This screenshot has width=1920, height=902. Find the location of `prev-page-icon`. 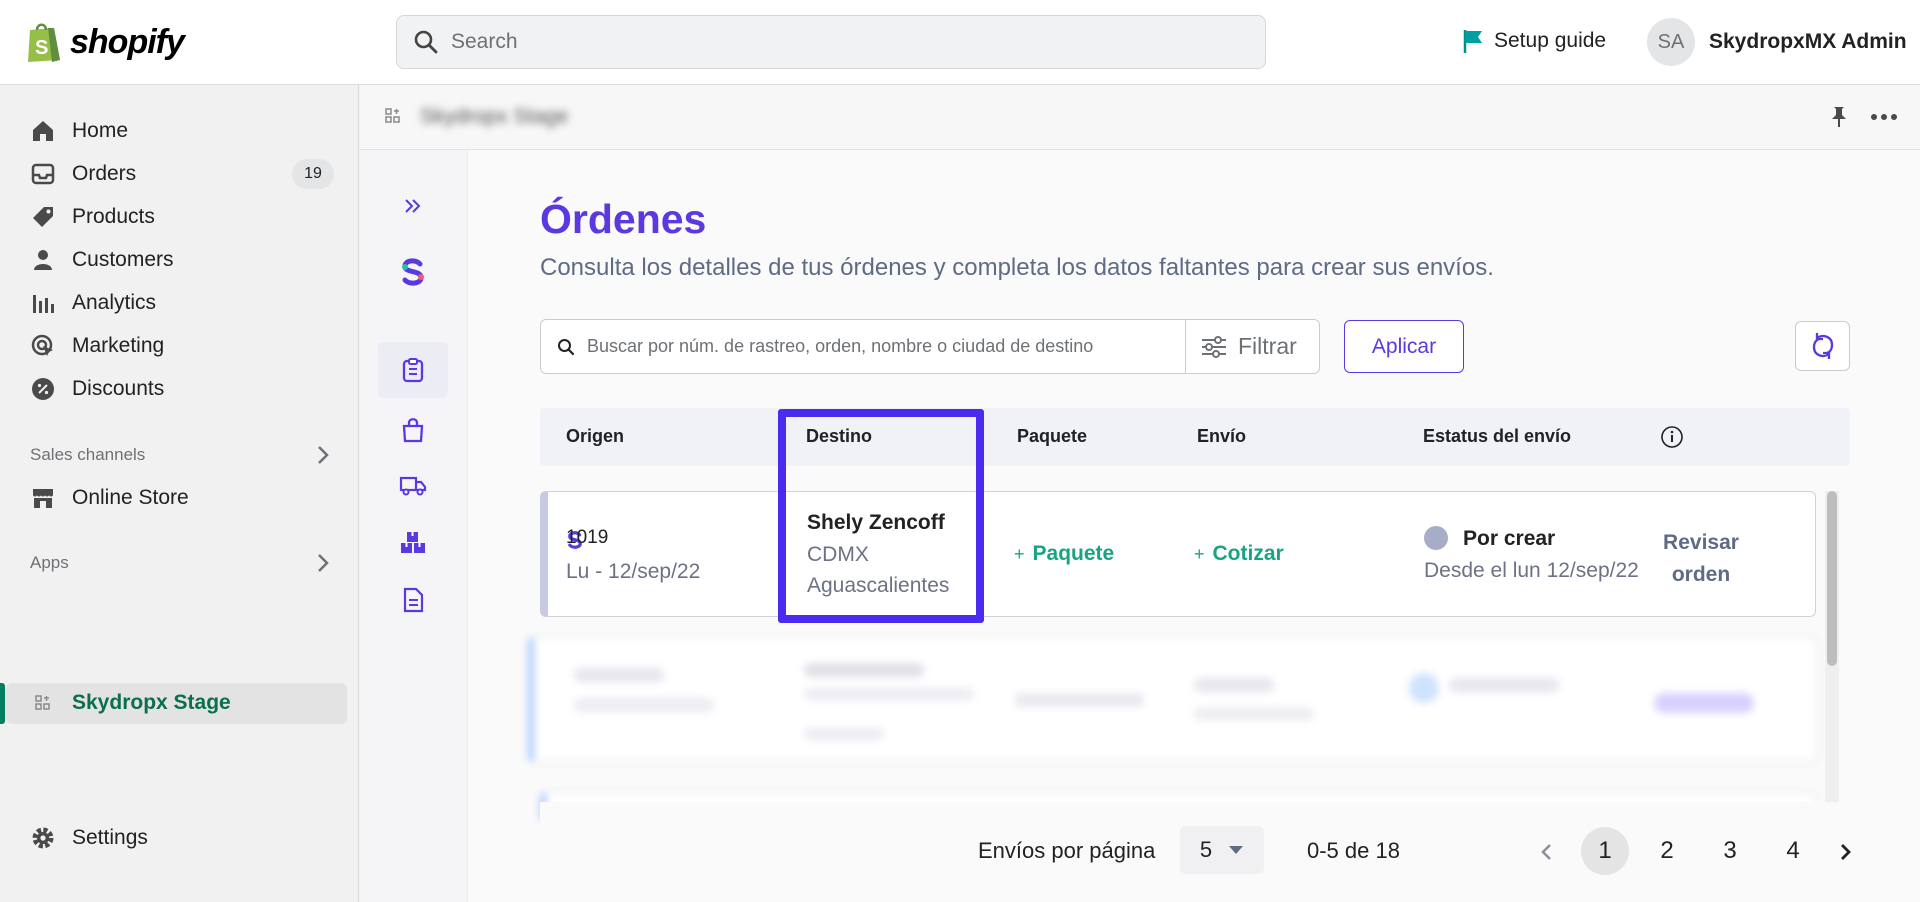

prev-page-icon is located at coordinates (1546, 852).